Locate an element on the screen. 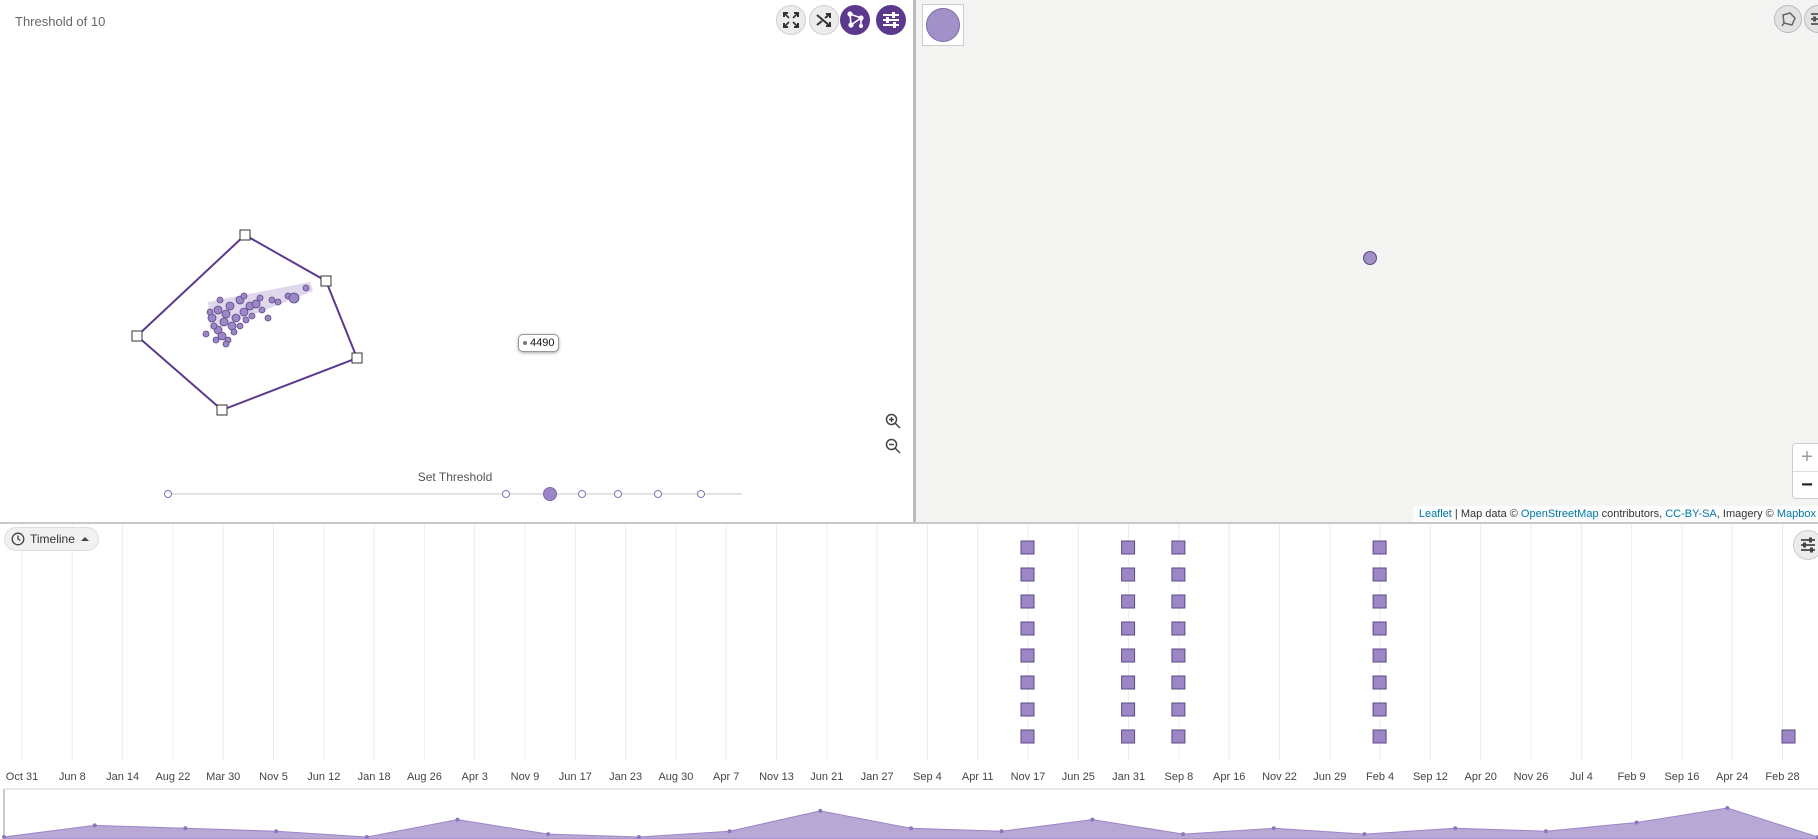 This screenshot has height=839, width=1818. timeline-tick-label: Jan 18 is located at coordinates (374, 777).